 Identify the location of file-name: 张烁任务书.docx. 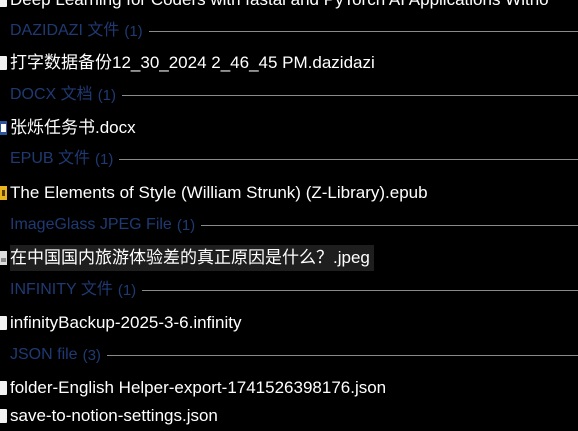
(73, 127).